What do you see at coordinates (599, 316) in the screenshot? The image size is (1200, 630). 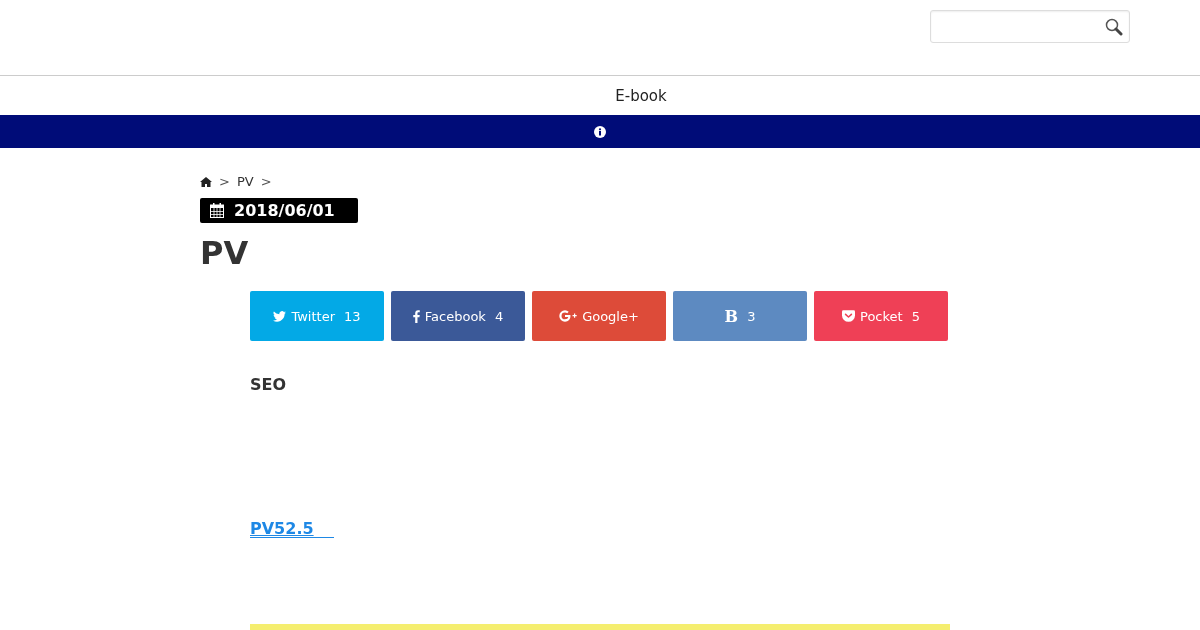 I see `share-button: Google+` at bounding box center [599, 316].